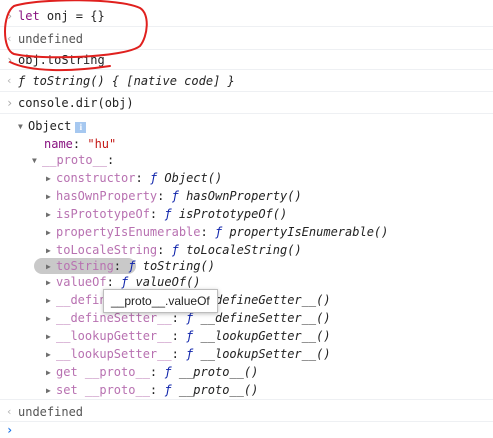  I want to click on console-input-text: console.dir(obj), so click(76, 103).